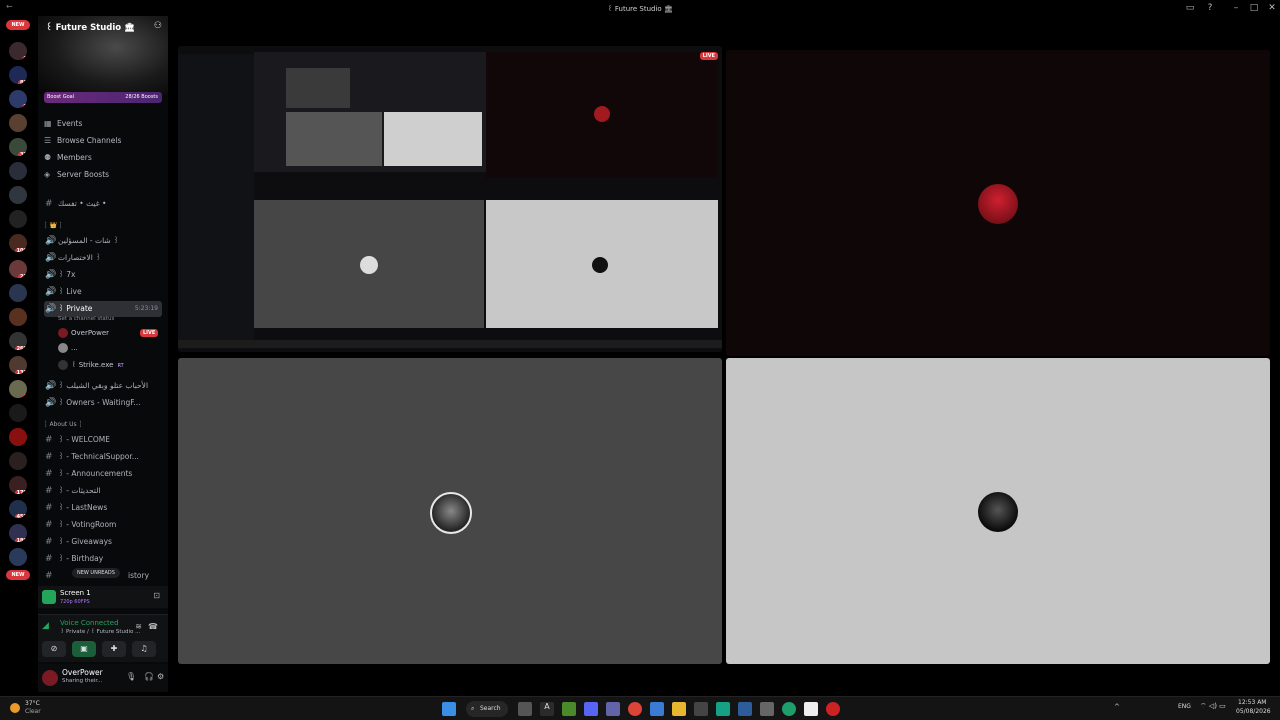 Image resolution: width=1280 pixels, height=720 pixels. I want to click on avatar, so click(50, 678).